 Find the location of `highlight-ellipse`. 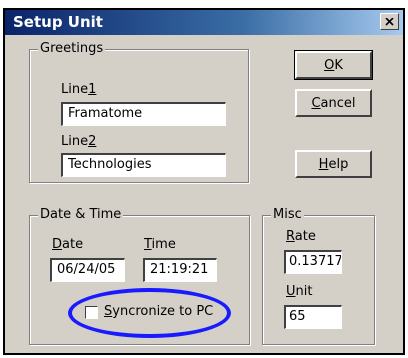

highlight-ellipse is located at coordinates (149, 313).